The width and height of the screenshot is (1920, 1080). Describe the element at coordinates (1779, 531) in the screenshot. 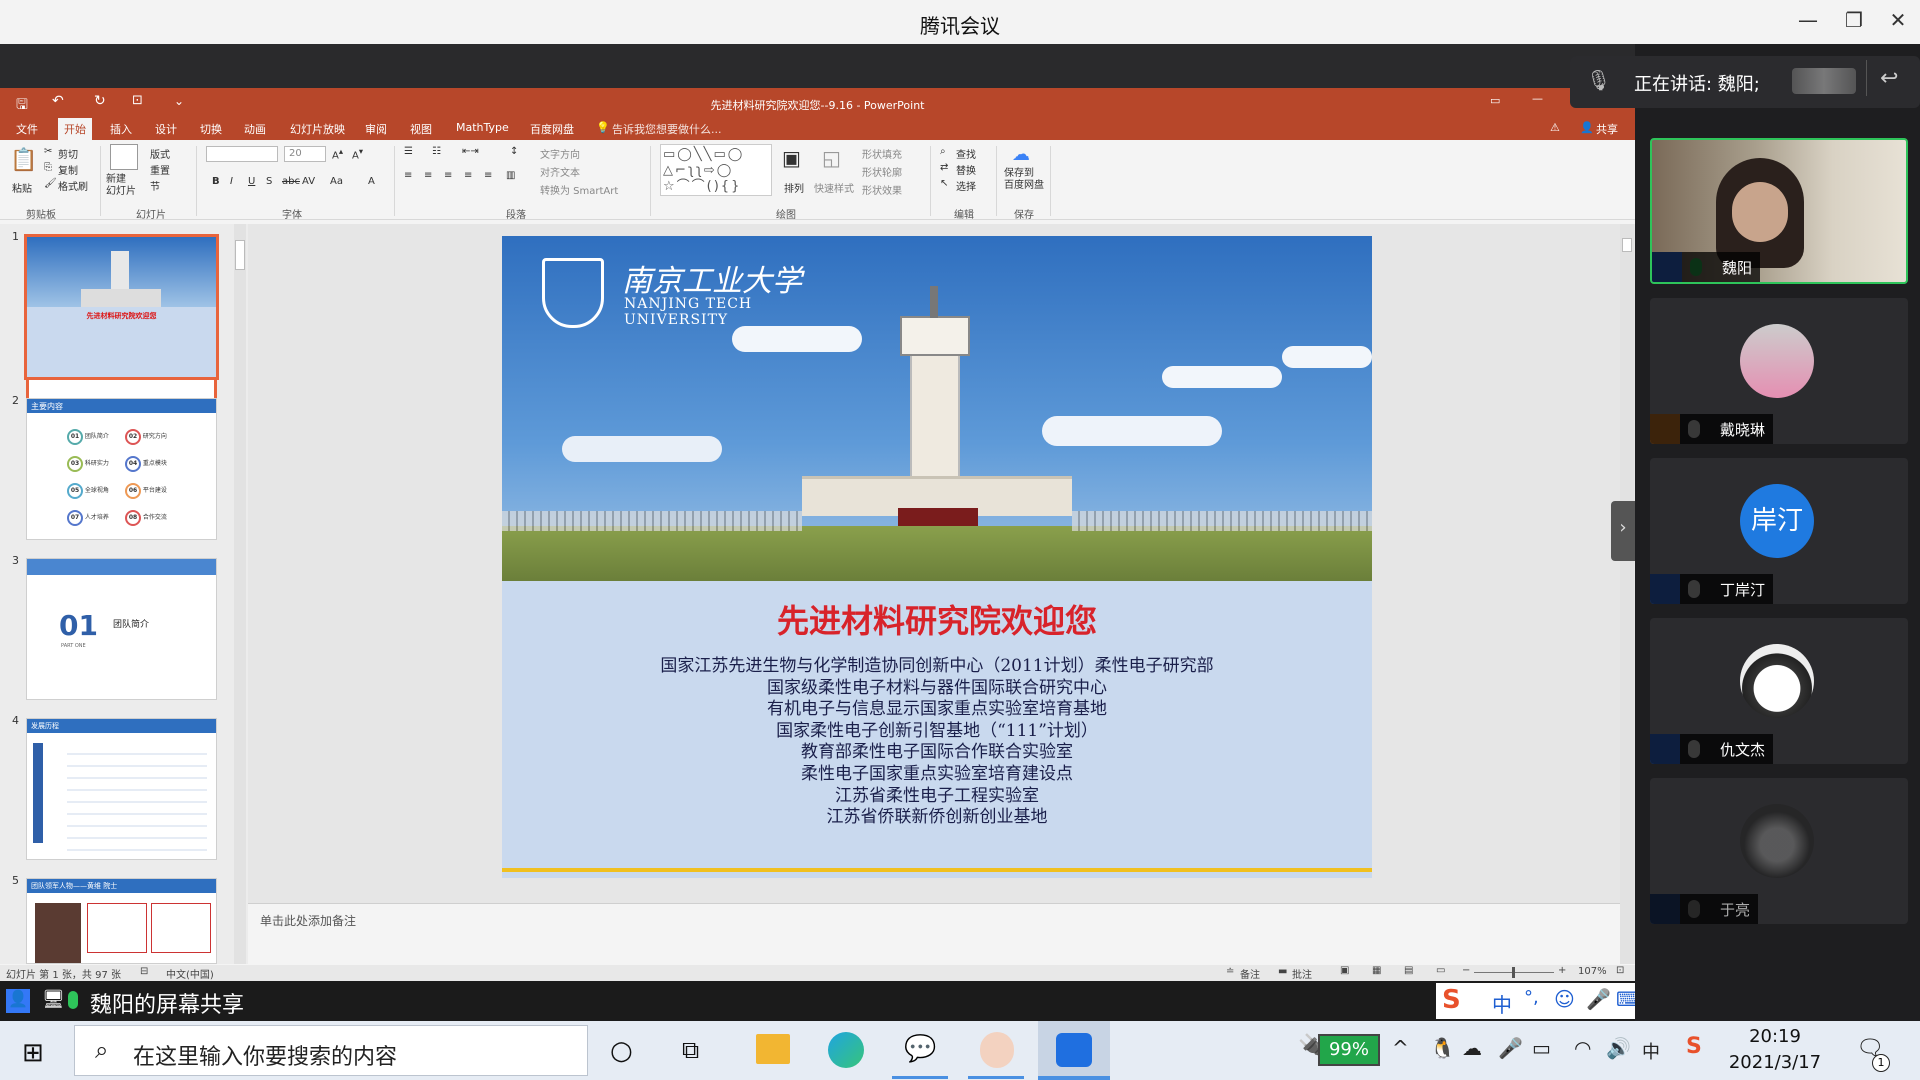

I see `participant-tile: 岸汀 丁岸汀` at that location.